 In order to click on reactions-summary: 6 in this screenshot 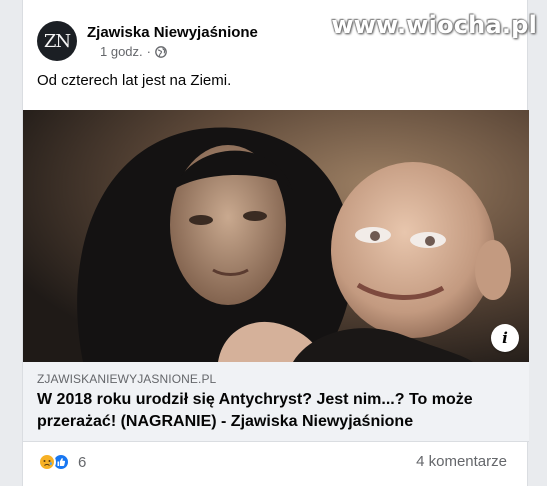, I will do `click(62, 462)`.